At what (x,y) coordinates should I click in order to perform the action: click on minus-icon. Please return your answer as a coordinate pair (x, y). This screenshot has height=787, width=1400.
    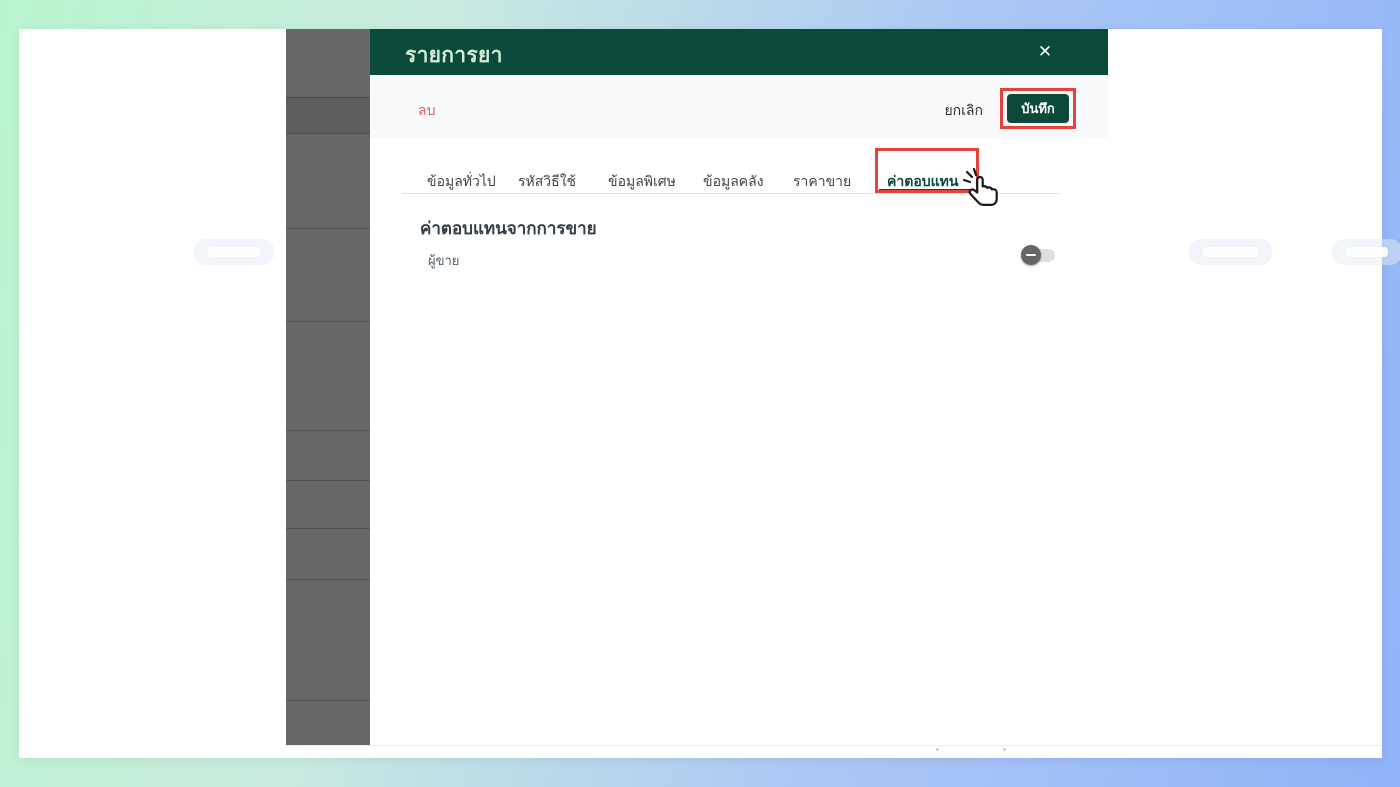
    Looking at the image, I should click on (1031, 255).